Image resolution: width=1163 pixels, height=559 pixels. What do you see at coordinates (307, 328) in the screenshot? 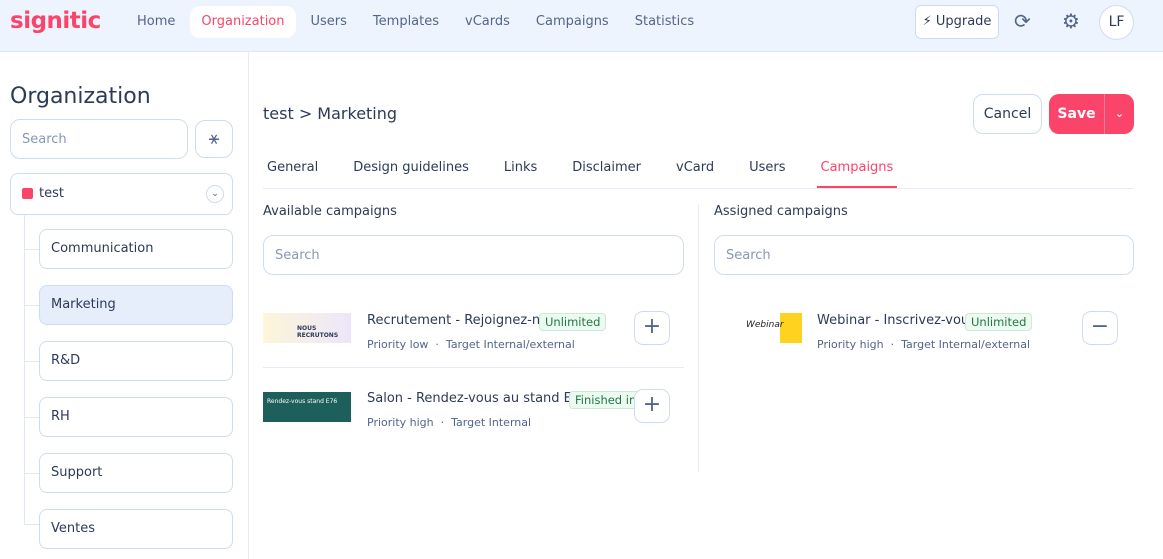
I see `campaign-thumbnail: NOUS RECRUTONS` at bounding box center [307, 328].